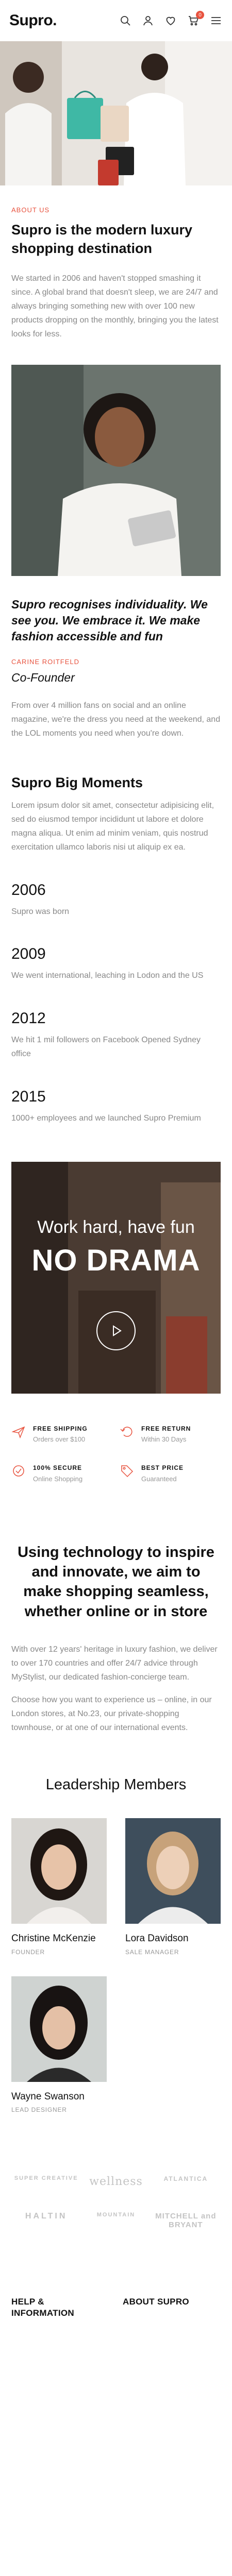 This screenshot has height=2576, width=232. I want to click on leader-card: Lora Davidson Sale Manager, so click(173, 1887).